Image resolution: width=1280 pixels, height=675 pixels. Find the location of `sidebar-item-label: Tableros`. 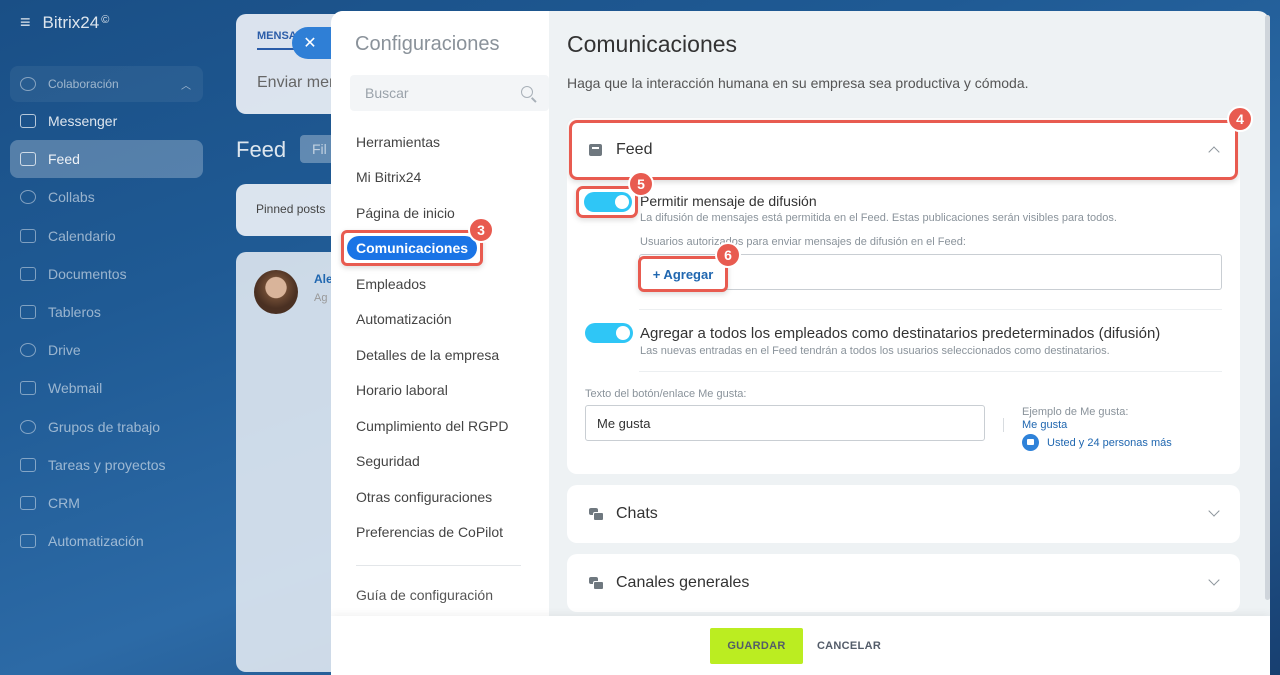

sidebar-item-label: Tableros is located at coordinates (74, 312).